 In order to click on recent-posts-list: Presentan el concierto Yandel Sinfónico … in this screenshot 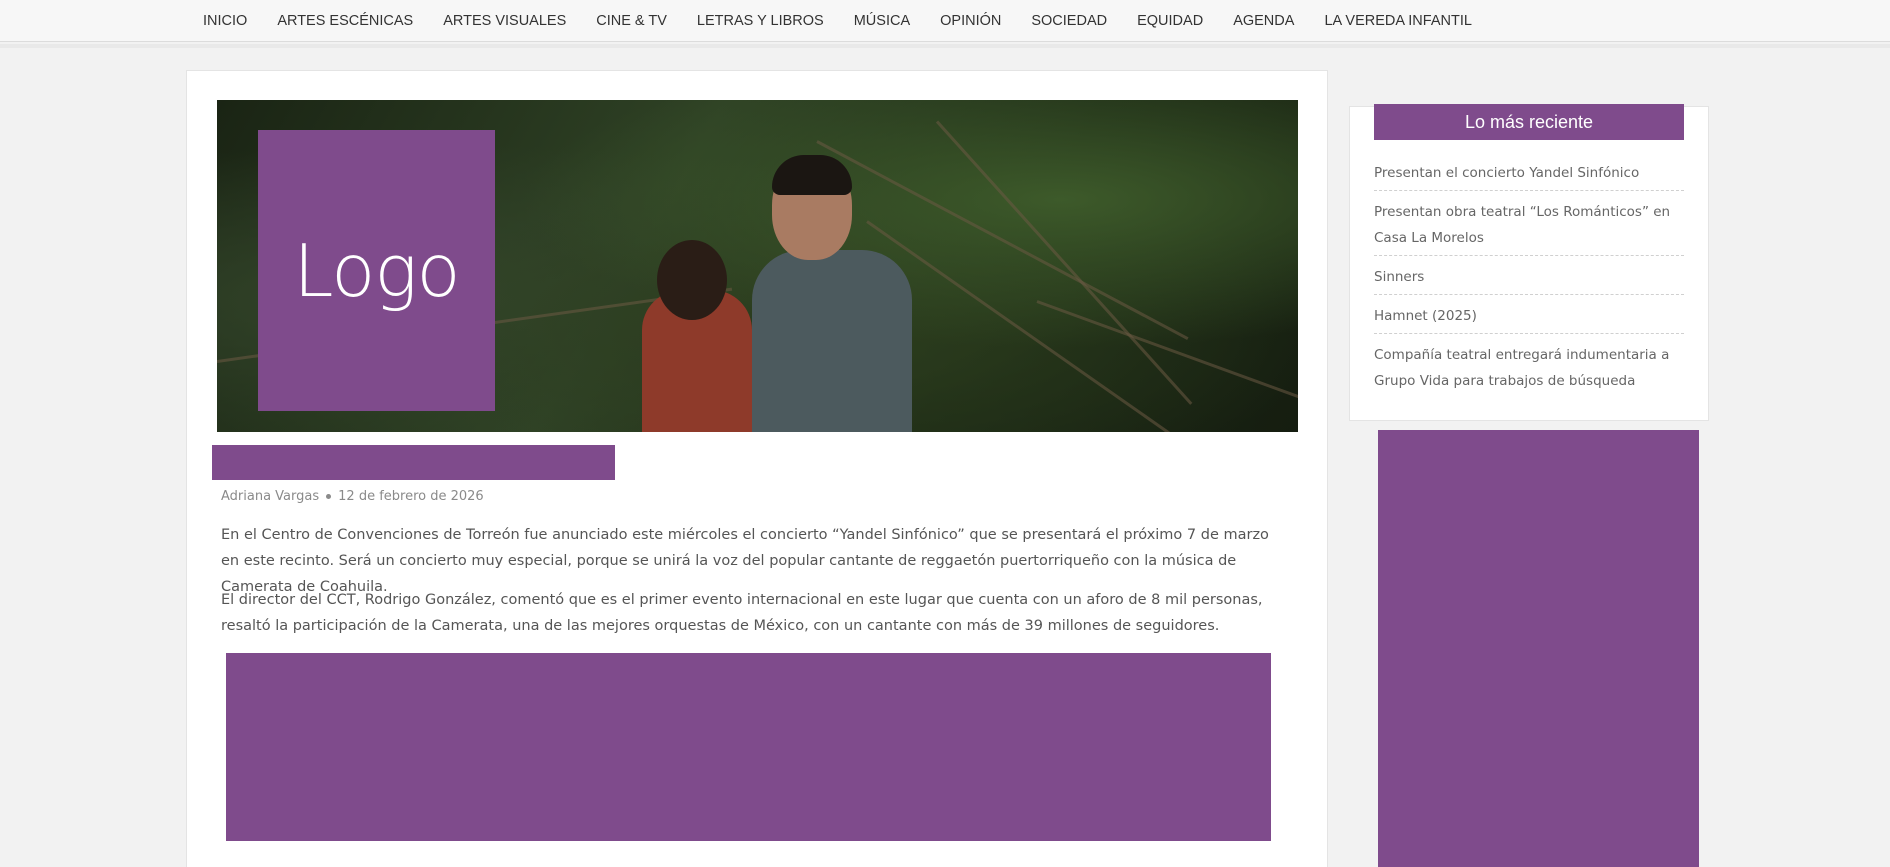, I will do `click(1529, 283)`.